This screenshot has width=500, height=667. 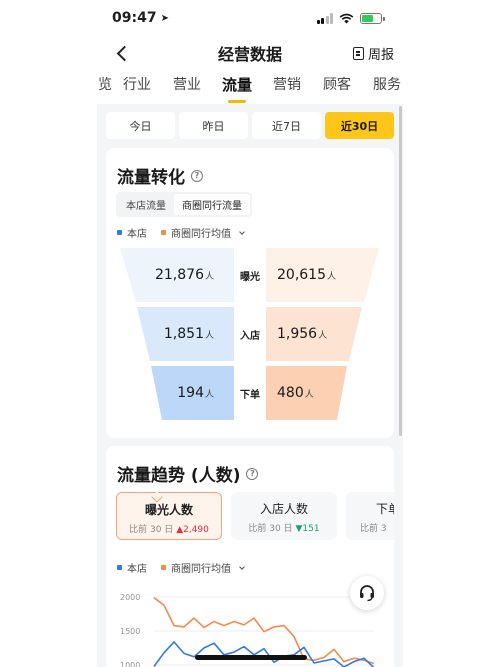 I want to click on conversion-title: 流量转化, so click(x=151, y=178).